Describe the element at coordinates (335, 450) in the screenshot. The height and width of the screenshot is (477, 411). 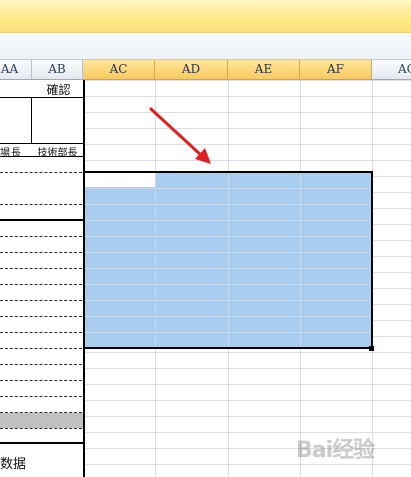
I see `watermark-text: Bai经验` at that location.